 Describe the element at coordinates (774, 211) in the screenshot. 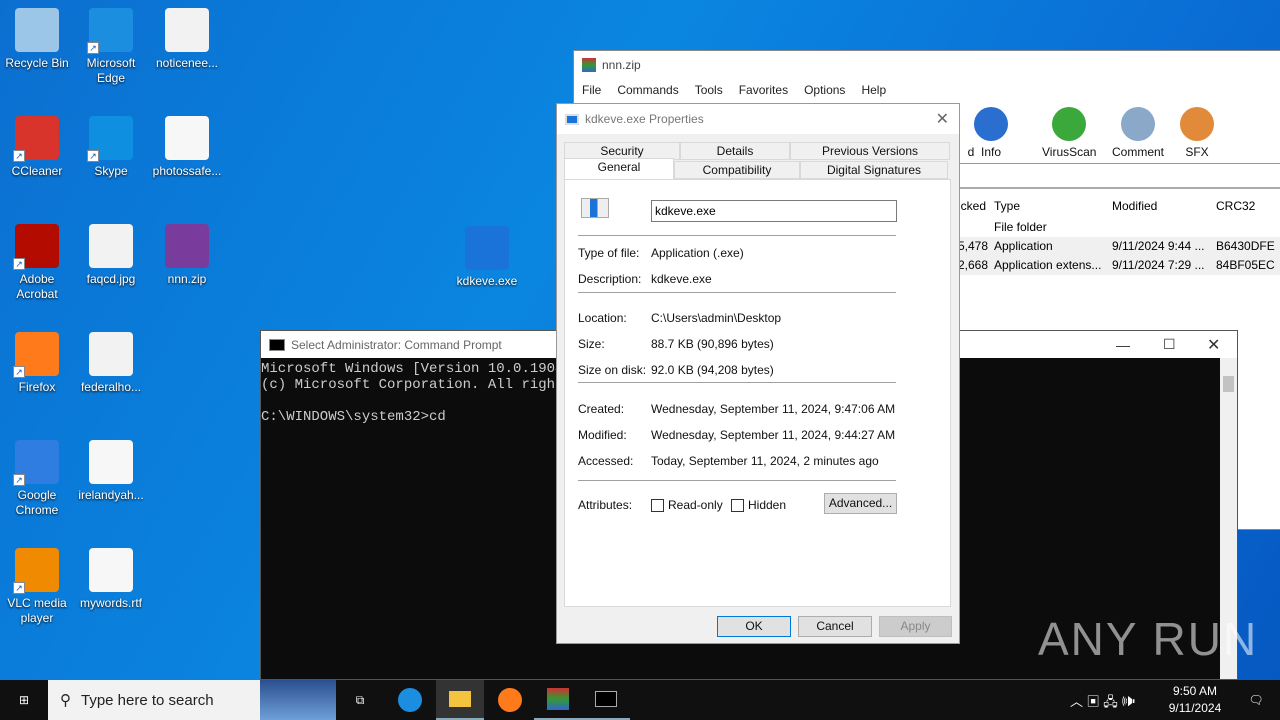

I see `filename-input` at that location.